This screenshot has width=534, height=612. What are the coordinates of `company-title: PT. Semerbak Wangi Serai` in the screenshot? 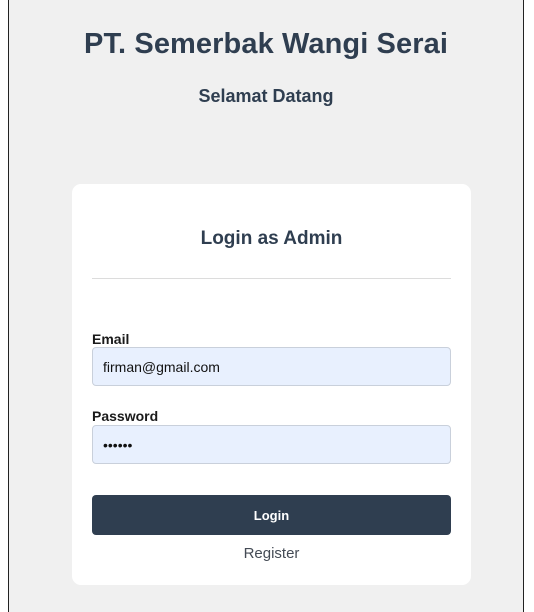 It's located at (266, 44).